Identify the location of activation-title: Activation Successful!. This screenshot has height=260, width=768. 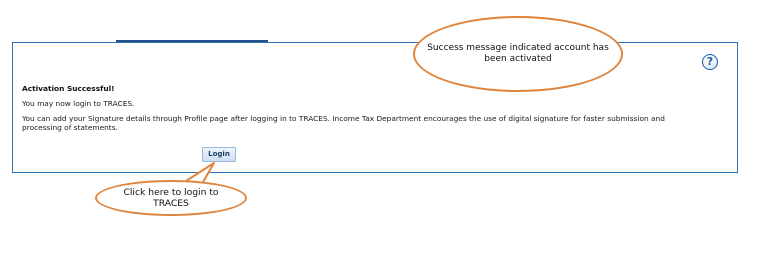
(68, 88).